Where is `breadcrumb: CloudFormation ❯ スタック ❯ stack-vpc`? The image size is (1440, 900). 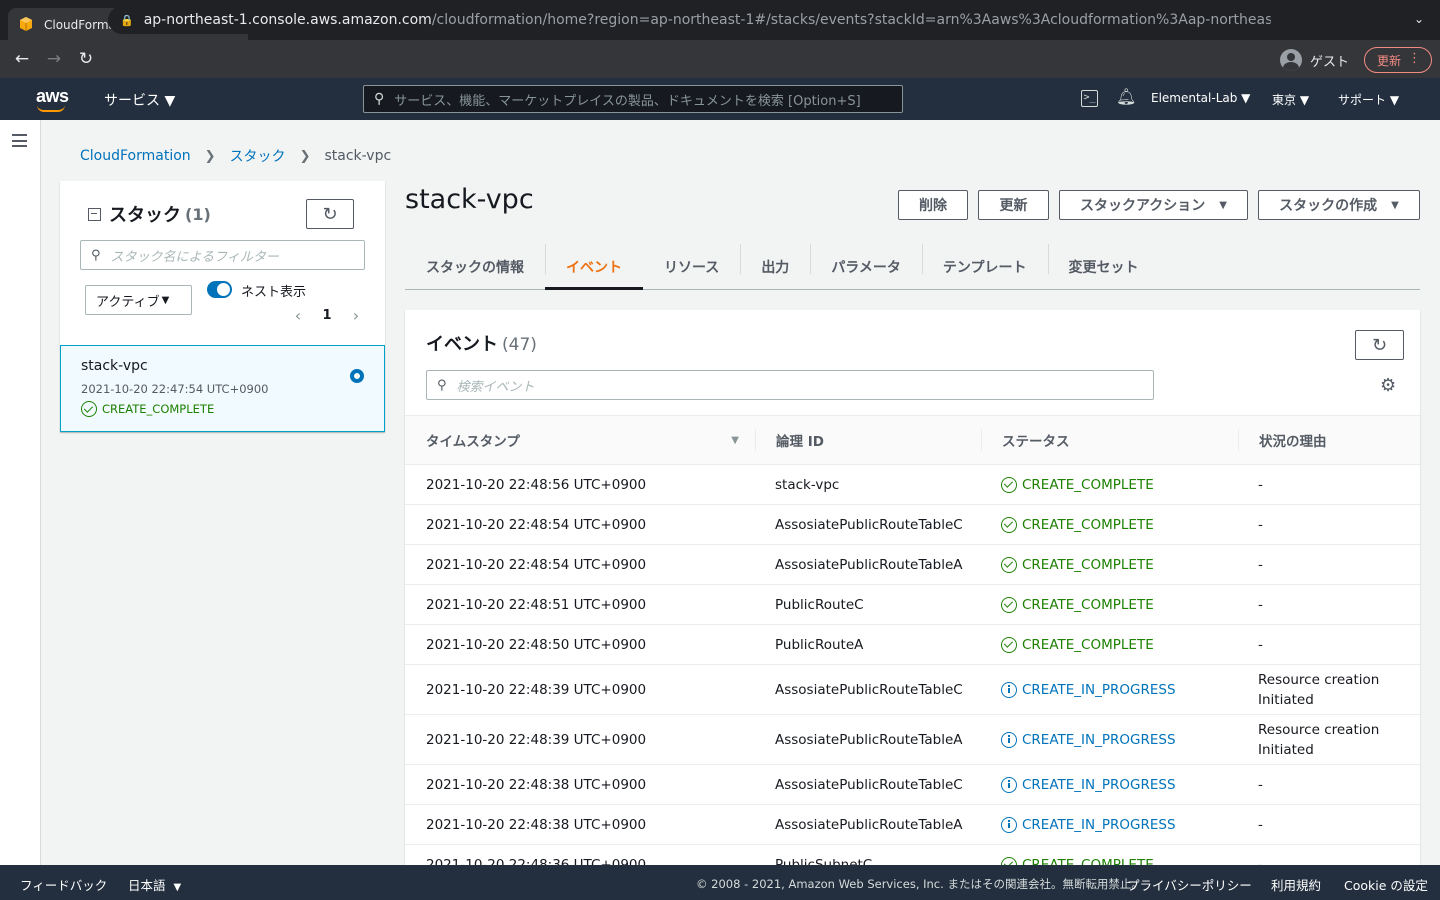
breadcrumb: CloudFormation ❯ スタック ❯ stack-vpc is located at coordinates (235, 156).